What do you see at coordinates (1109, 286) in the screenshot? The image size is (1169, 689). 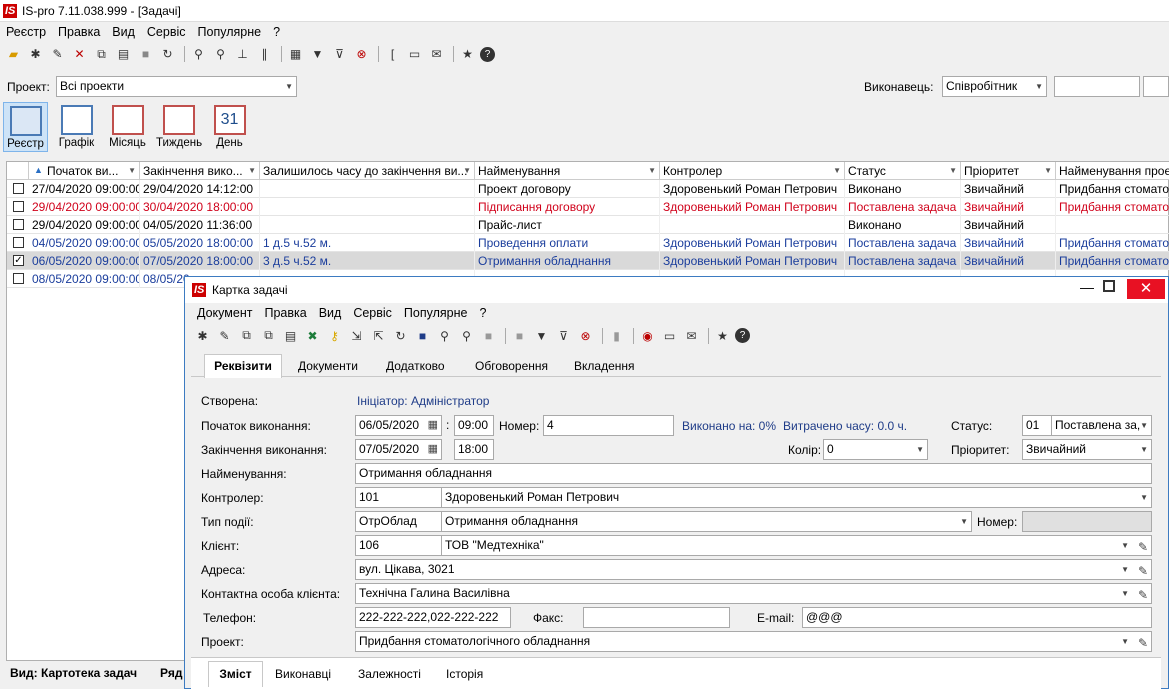 I see `maximize-icon` at bounding box center [1109, 286].